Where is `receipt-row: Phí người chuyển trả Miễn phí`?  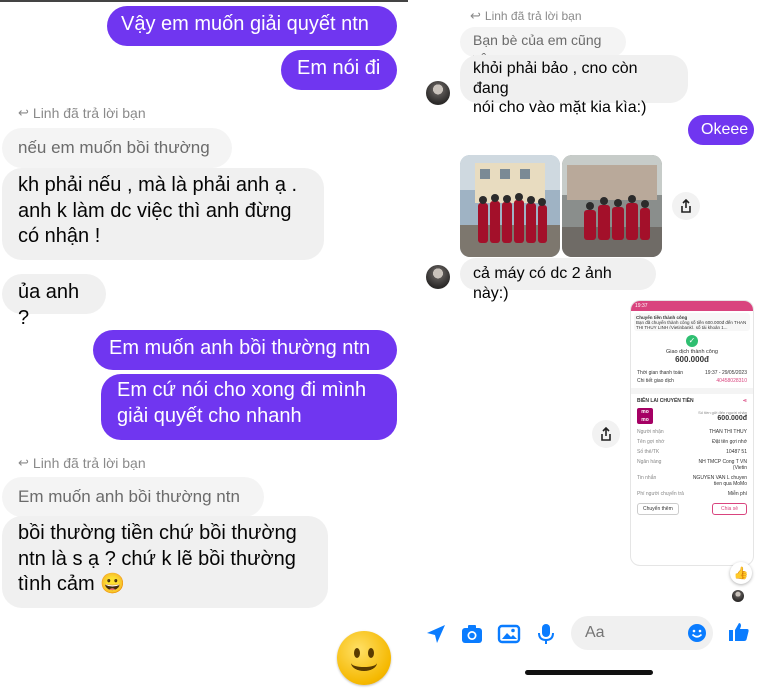
receipt-row: Phí người chuyển trả Miễn phí is located at coordinates (692, 494).